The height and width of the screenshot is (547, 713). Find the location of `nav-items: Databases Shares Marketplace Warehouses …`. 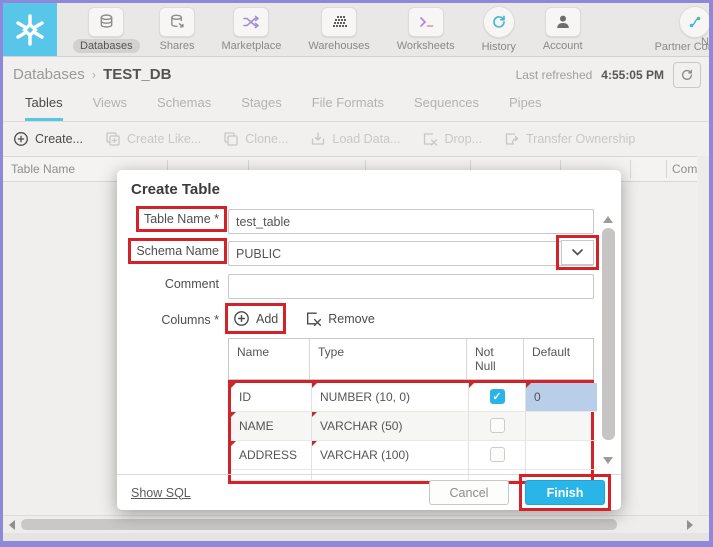

nav-items: Databases Shares Marketplace Warehouses … is located at coordinates (323, 29).